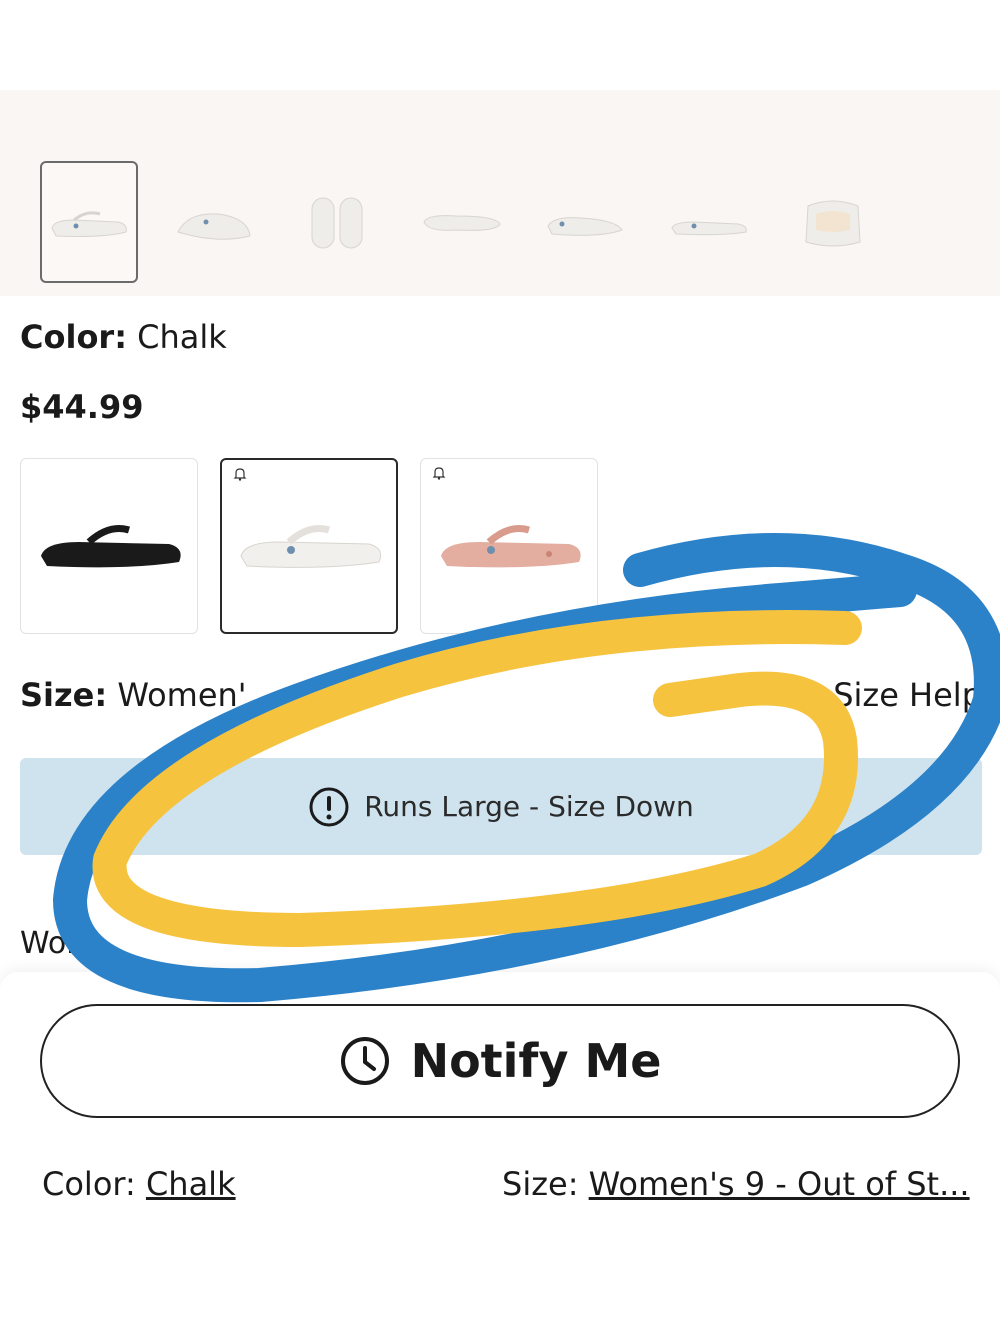 Image resolution: width=1000 pixels, height=1333 pixels. What do you see at coordinates (585, 226) in the screenshot?
I see `clog-side-2-image` at bounding box center [585, 226].